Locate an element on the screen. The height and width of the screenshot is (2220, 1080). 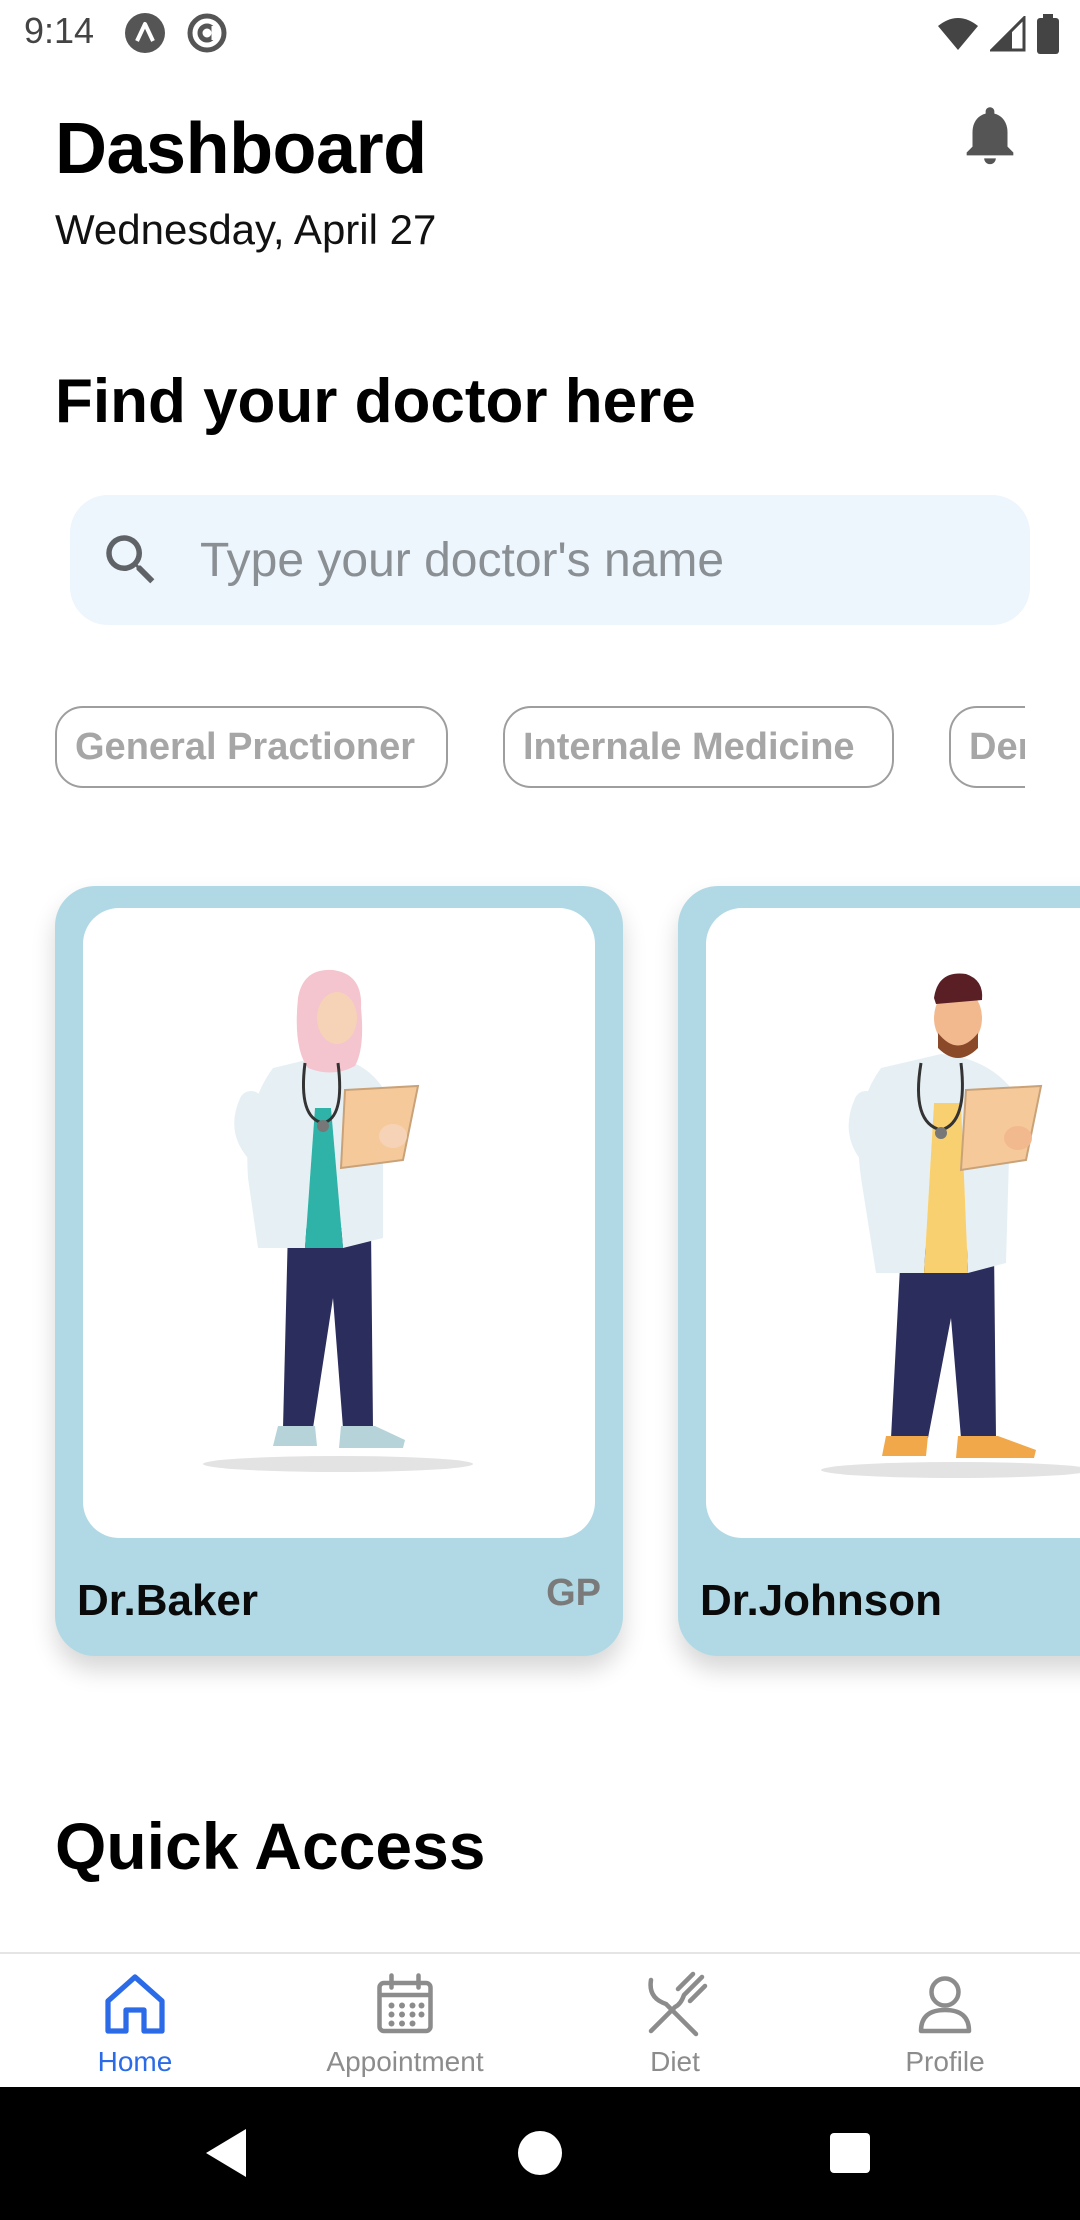
home-circle-icon is located at coordinates (540, 2153).